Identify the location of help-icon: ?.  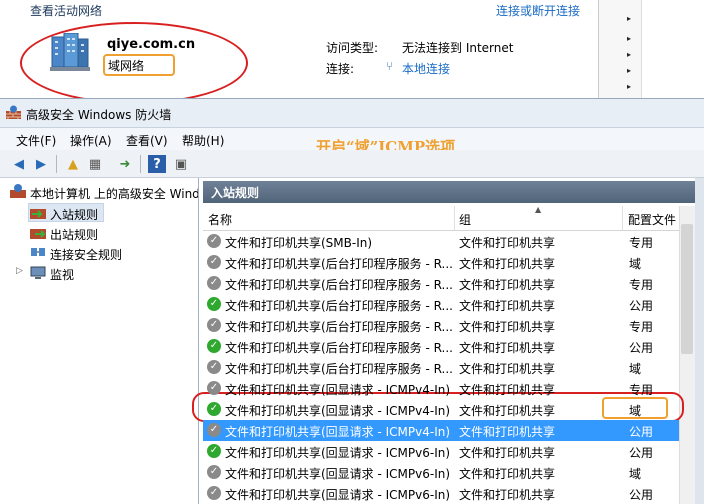
(157, 164).